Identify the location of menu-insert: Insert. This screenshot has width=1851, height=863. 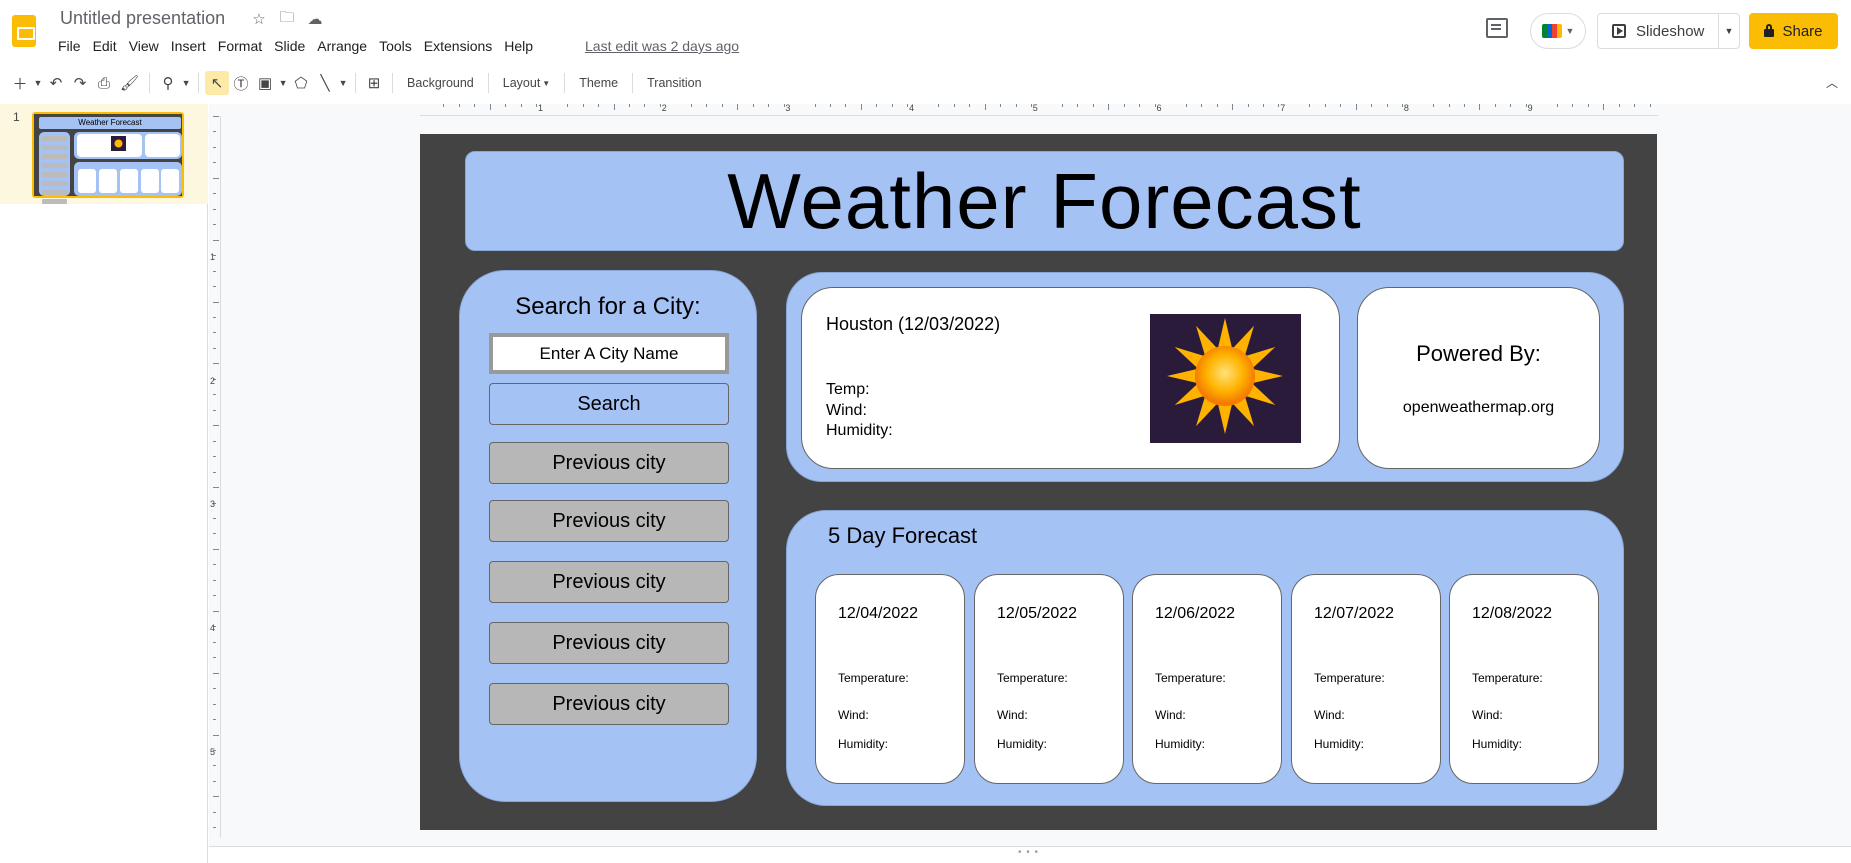
(188, 46).